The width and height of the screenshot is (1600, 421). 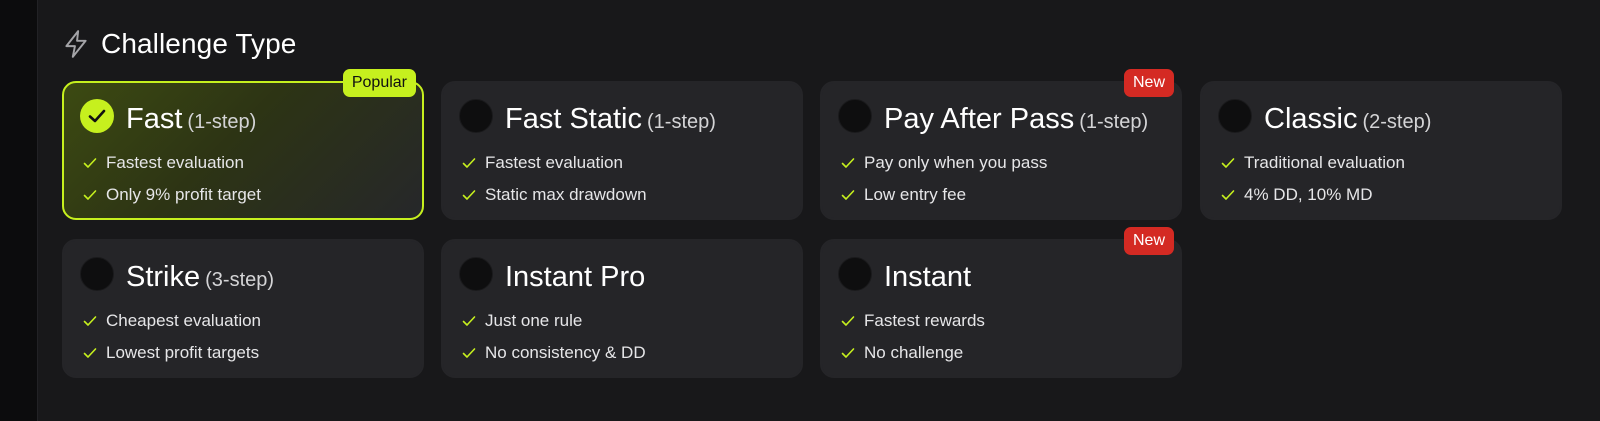 What do you see at coordinates (1001, 302) in the screenshot?
I see `challenge-card-instant: New Instant Fastest rewards No challenge` at bounding box center [1001, 302].